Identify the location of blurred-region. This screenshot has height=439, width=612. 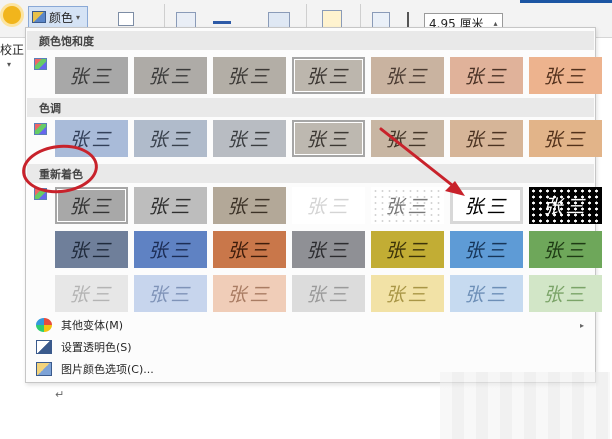
(525, 405).